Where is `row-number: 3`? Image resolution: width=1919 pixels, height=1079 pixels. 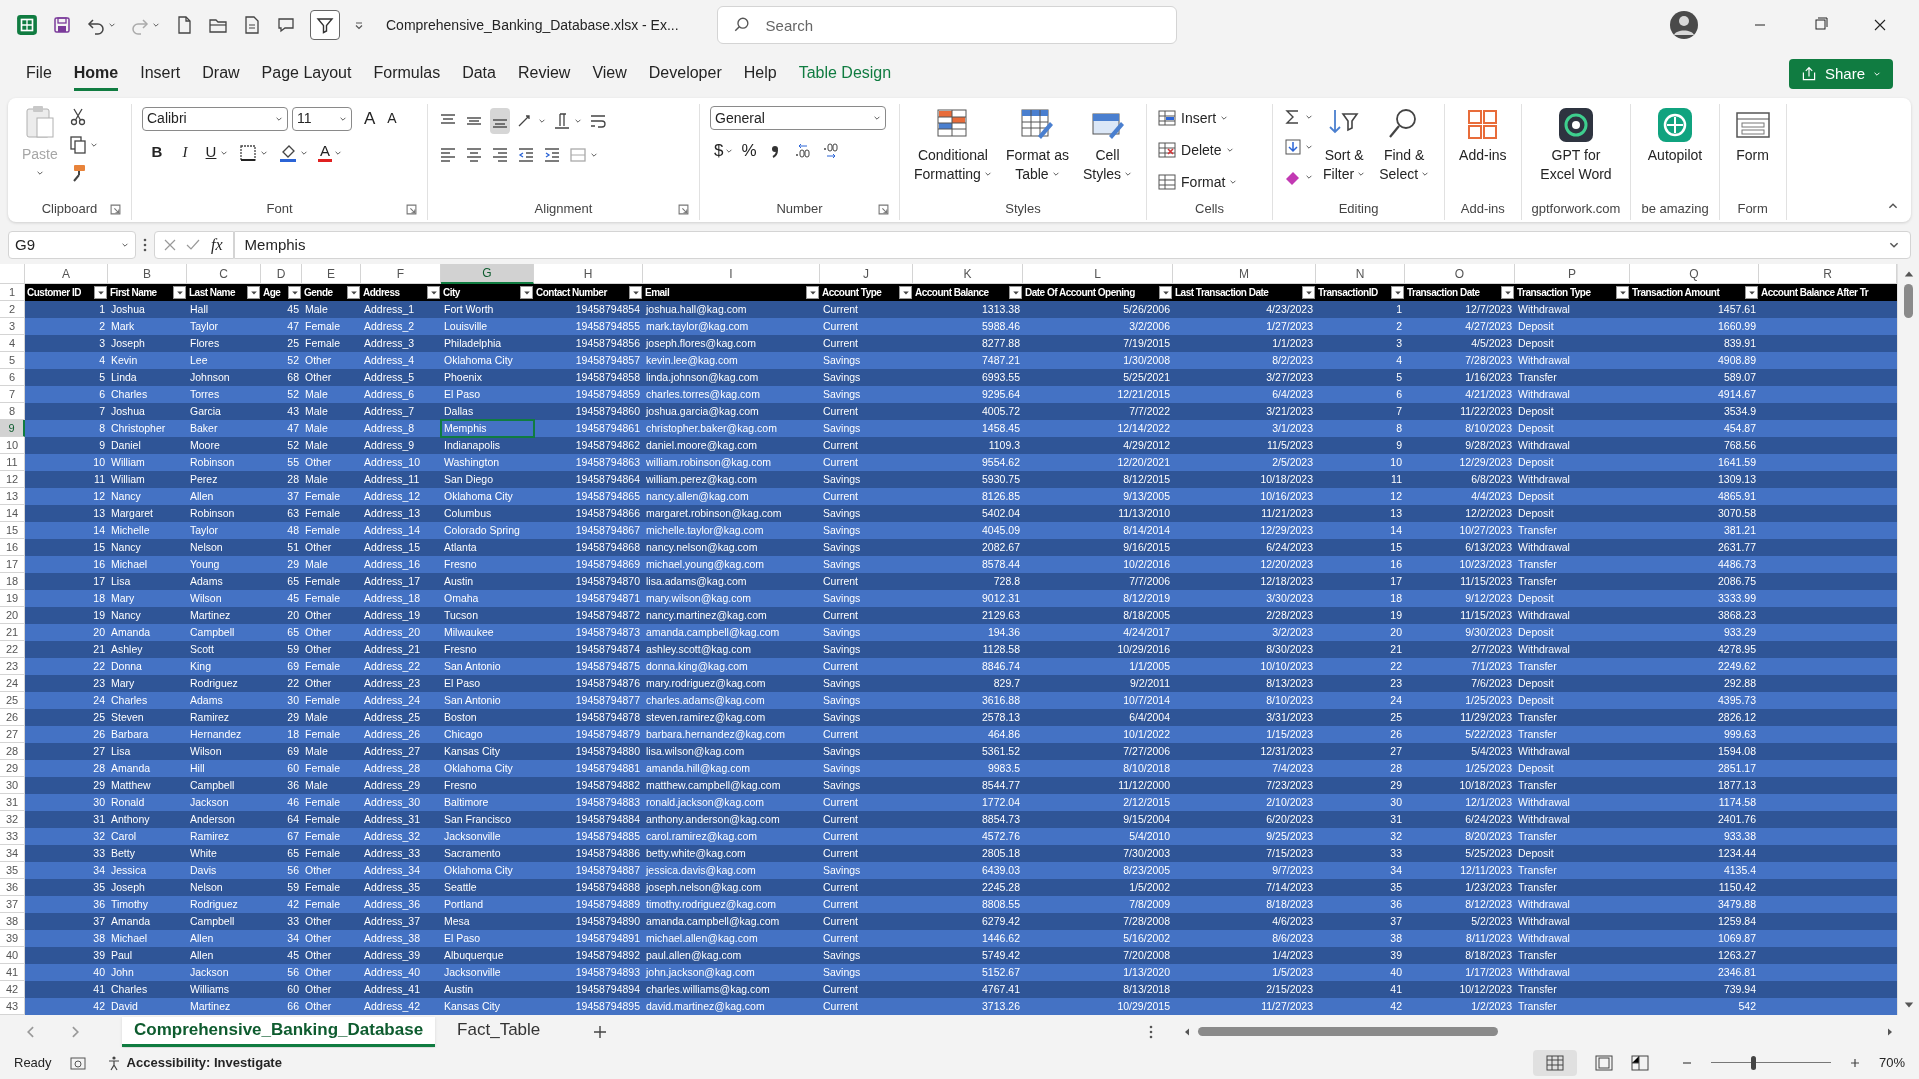
row-number: 3 is located at coordinates (12, 326).